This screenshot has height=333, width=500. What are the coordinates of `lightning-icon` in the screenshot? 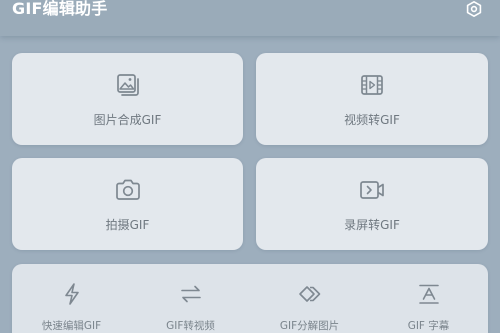 It's located at (72, 294).